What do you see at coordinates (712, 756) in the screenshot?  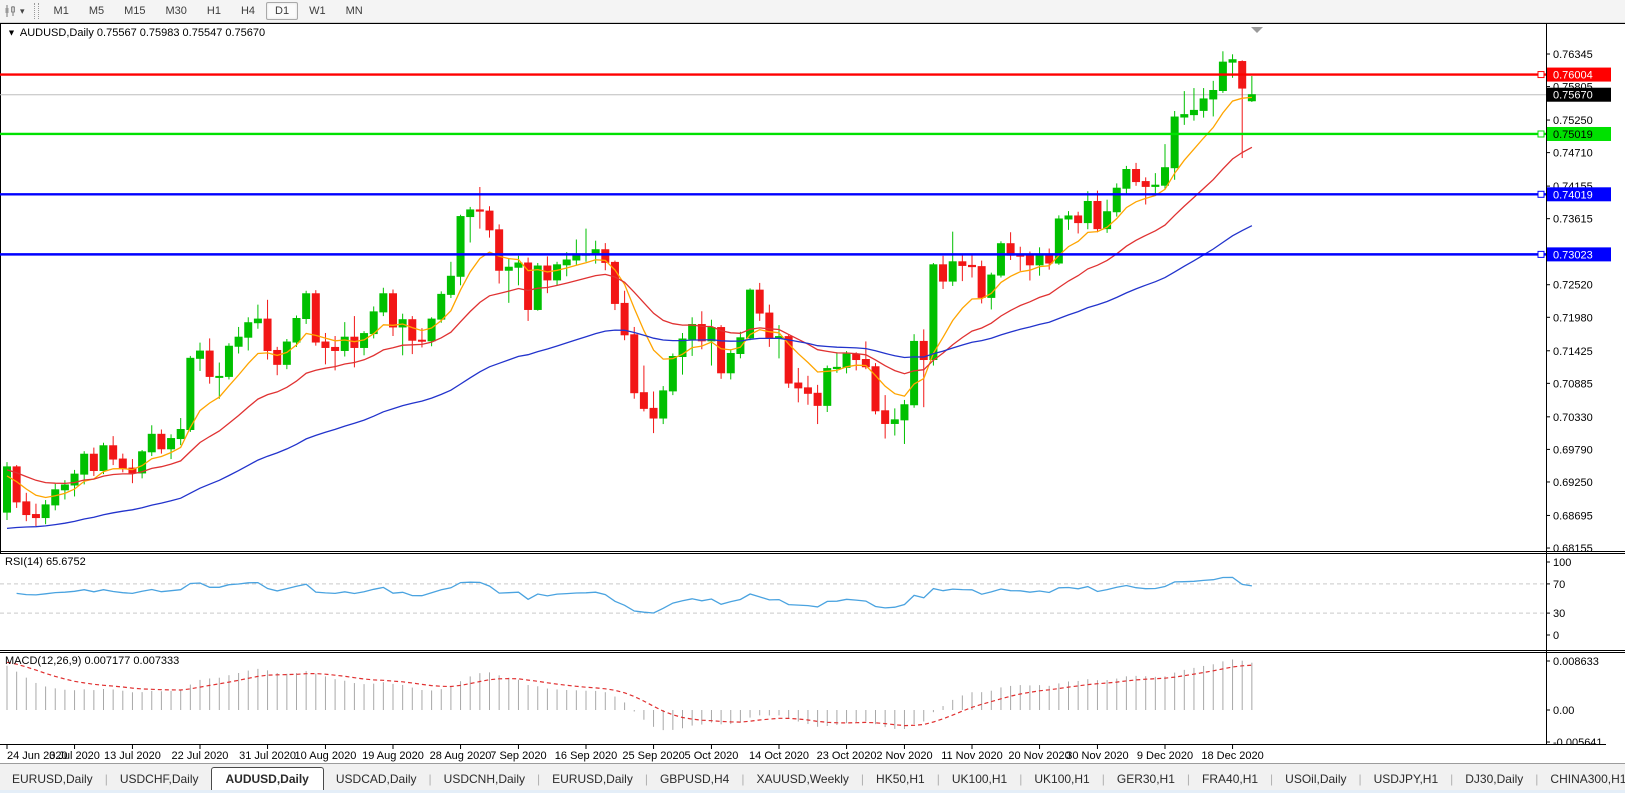 I see `svg-text: 5 Oct 2020` at bounding box center [712, 756].